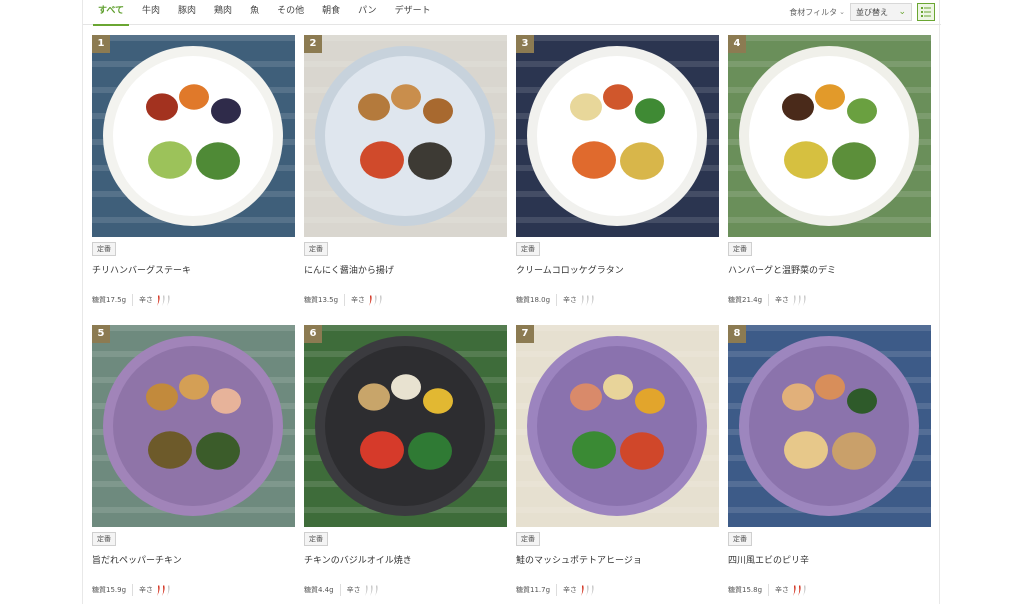 This screenshot has height=604, width=1024. I want to click on tab-dessert: デザート, so click(413, 12).